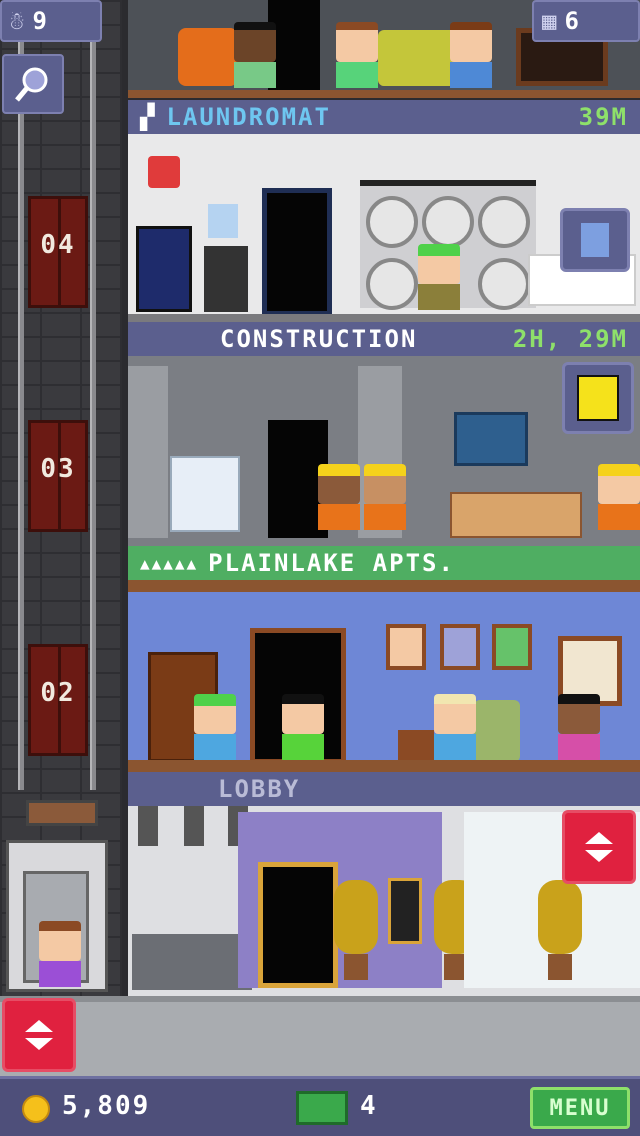  Describe the element at coordinates (599, 847) in the screenshot. I see `elevator-control-button-right` at that location.